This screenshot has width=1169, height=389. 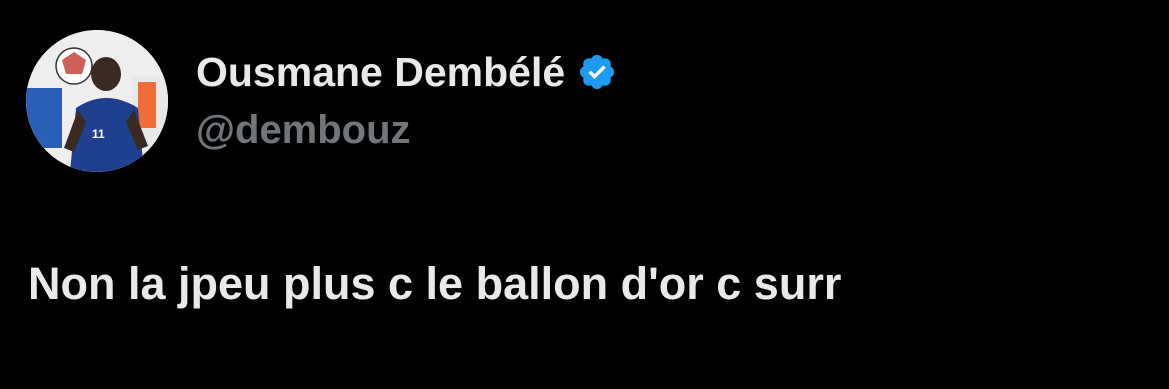 I want to click on svg-text: 11, so click(x=98, y=134).